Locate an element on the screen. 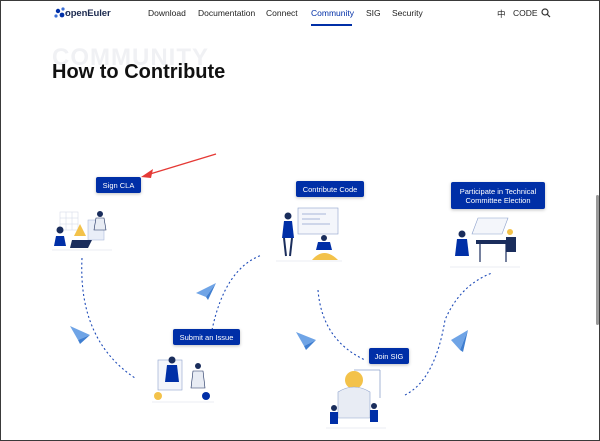 This screenshot has width=600, height=441. path-issue-code is located at coordinates (237, 292).